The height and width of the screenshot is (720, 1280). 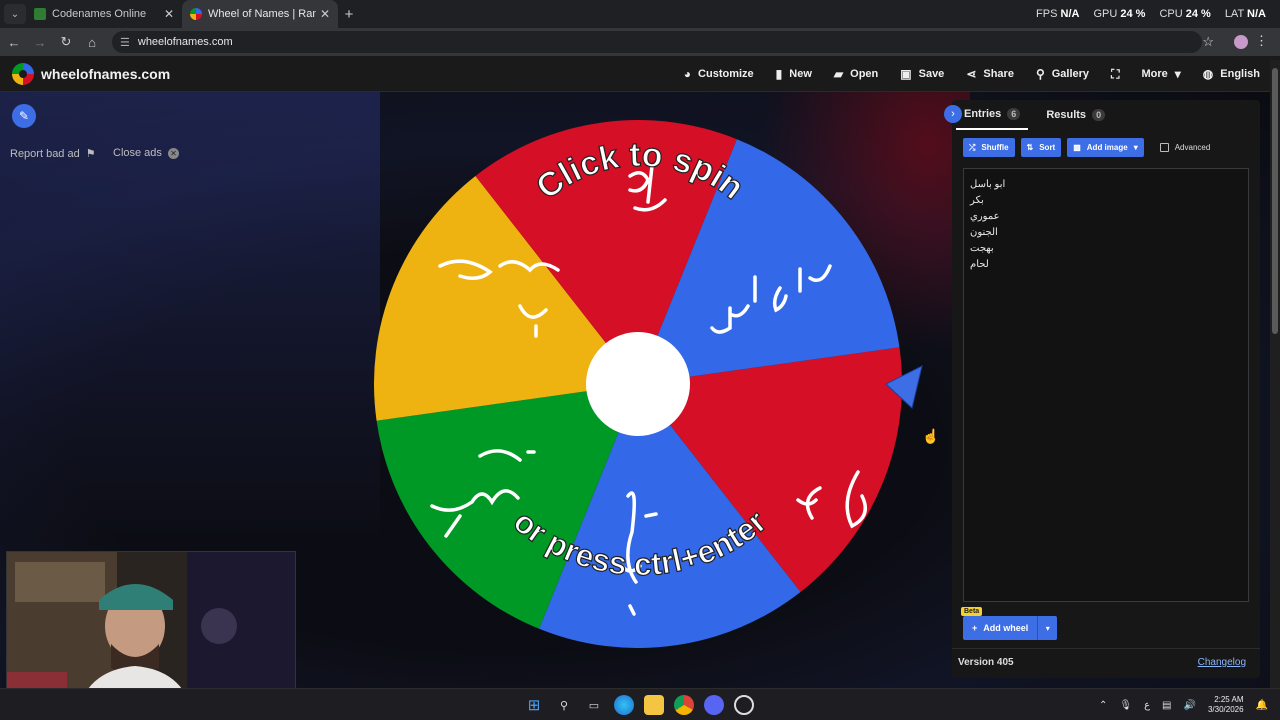 What do you see at coordinates (1077, 147) in the screenshot?
I see `image-icon: ▩` at bounding box center [1077, 147].